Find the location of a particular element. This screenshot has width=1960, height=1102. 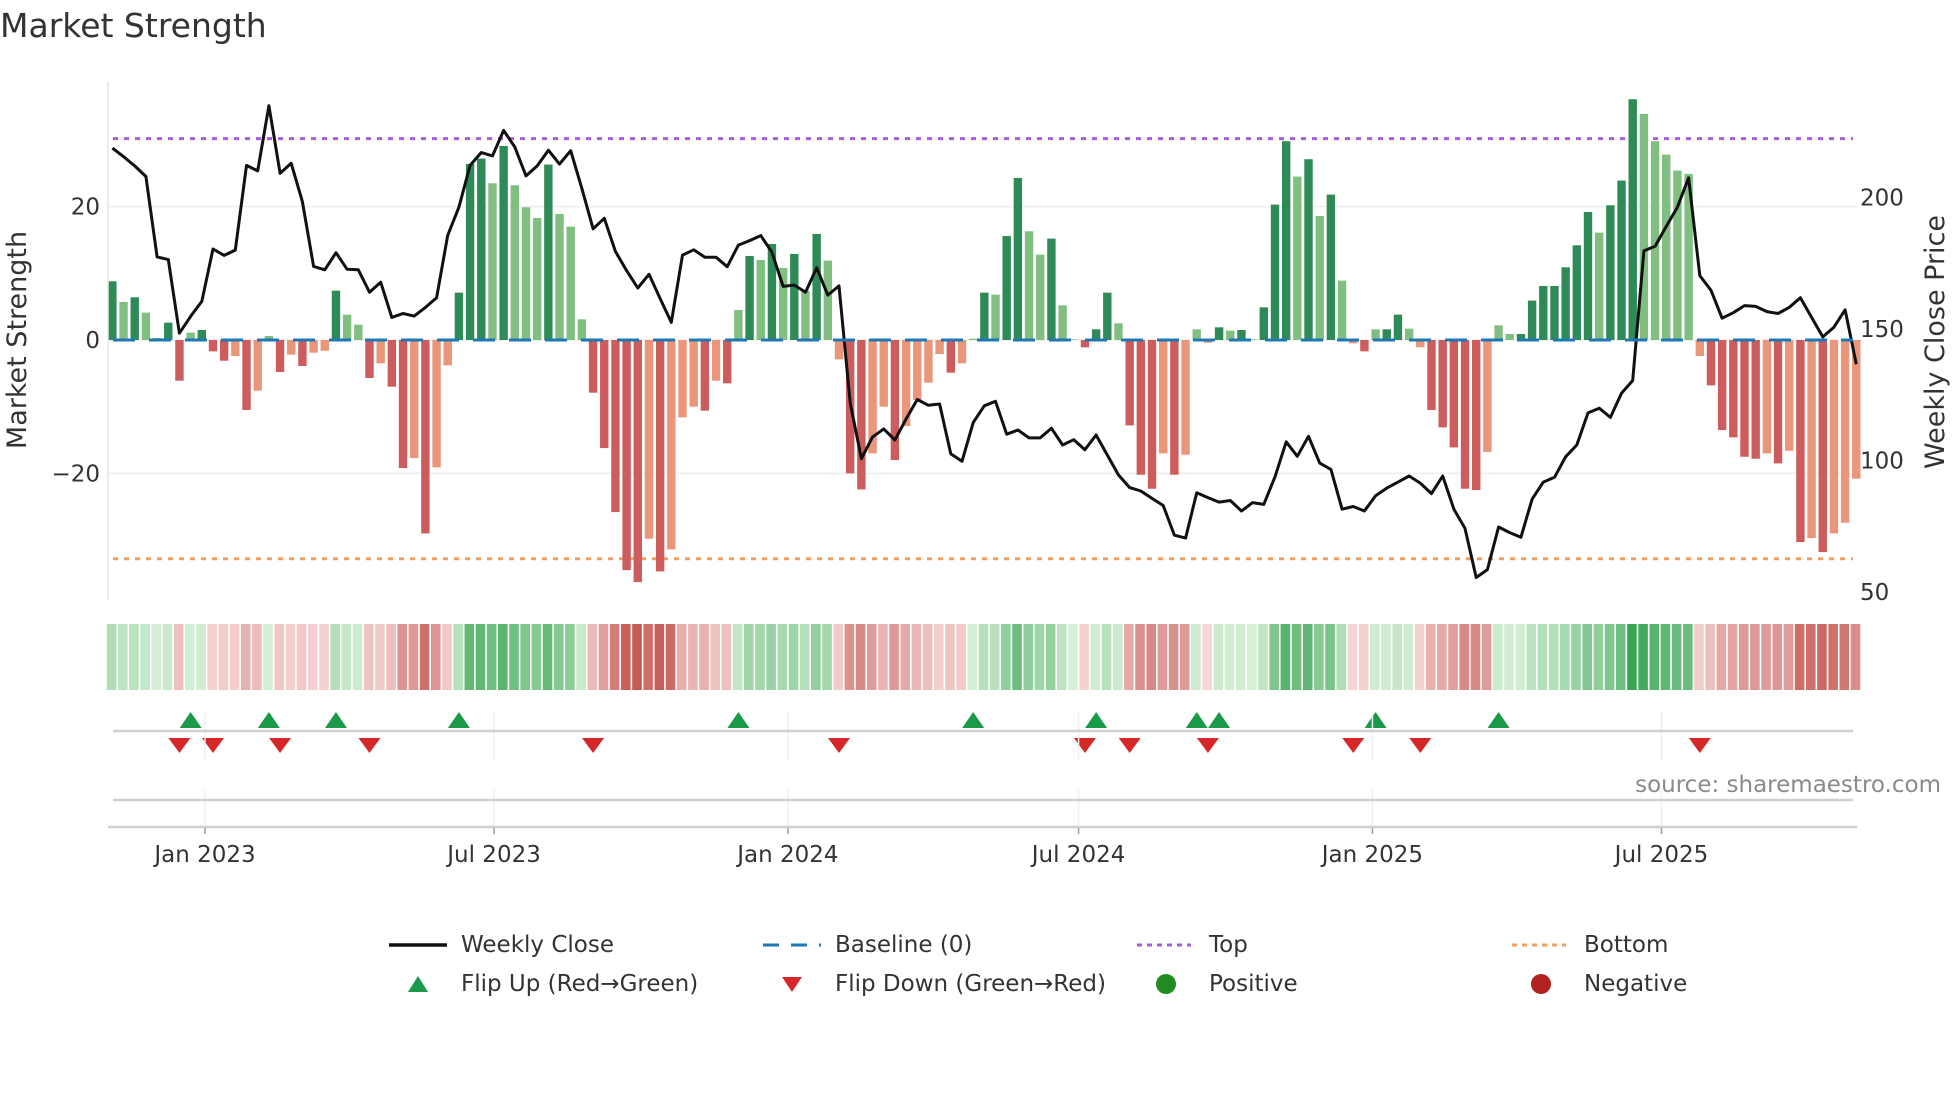

y-tick-label: −20 is located at coordinates (75, 474).